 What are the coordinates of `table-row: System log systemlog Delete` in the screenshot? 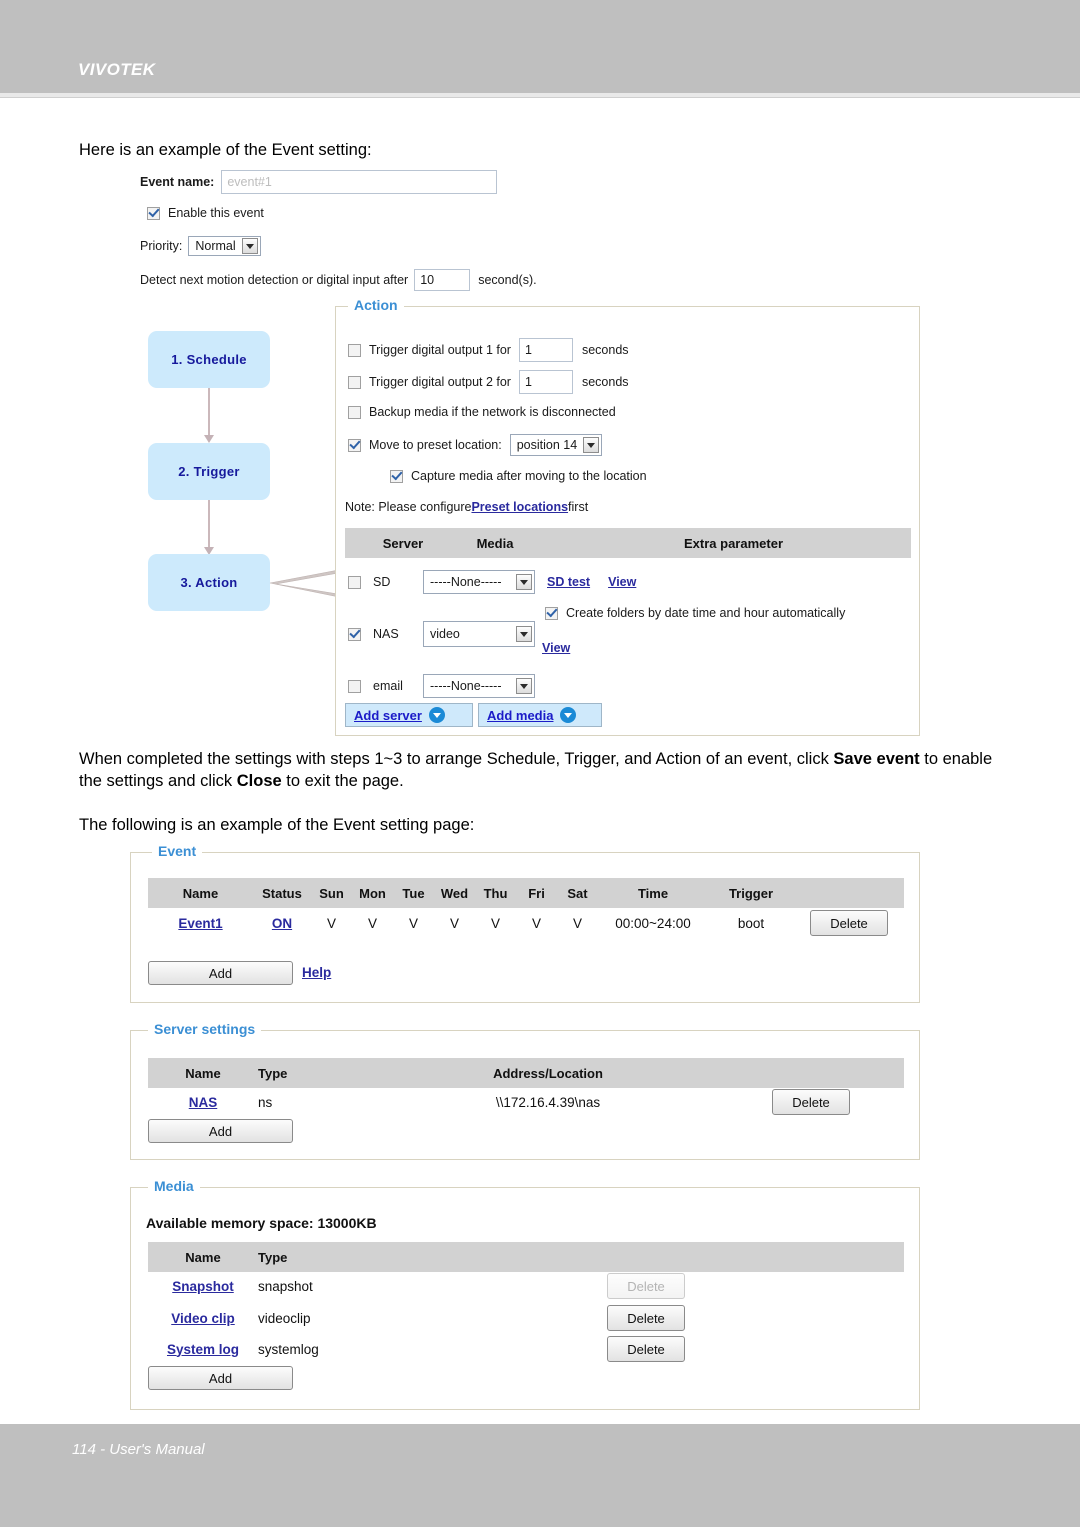 It's located at (526, 1349).